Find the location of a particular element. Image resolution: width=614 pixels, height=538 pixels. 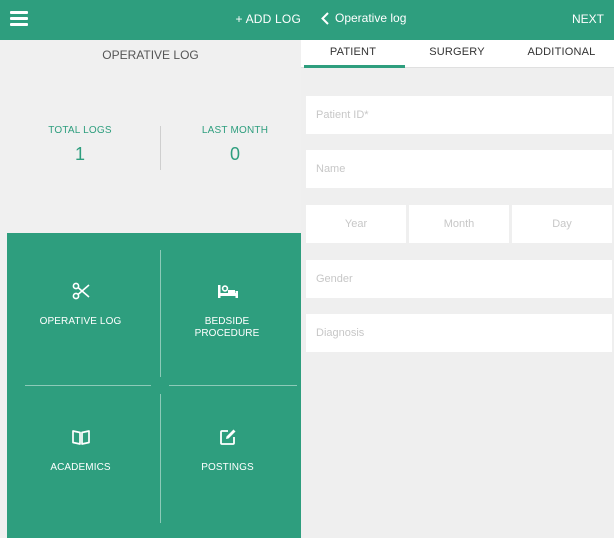

back-button: Operative log is located at coordinates (363, 18).